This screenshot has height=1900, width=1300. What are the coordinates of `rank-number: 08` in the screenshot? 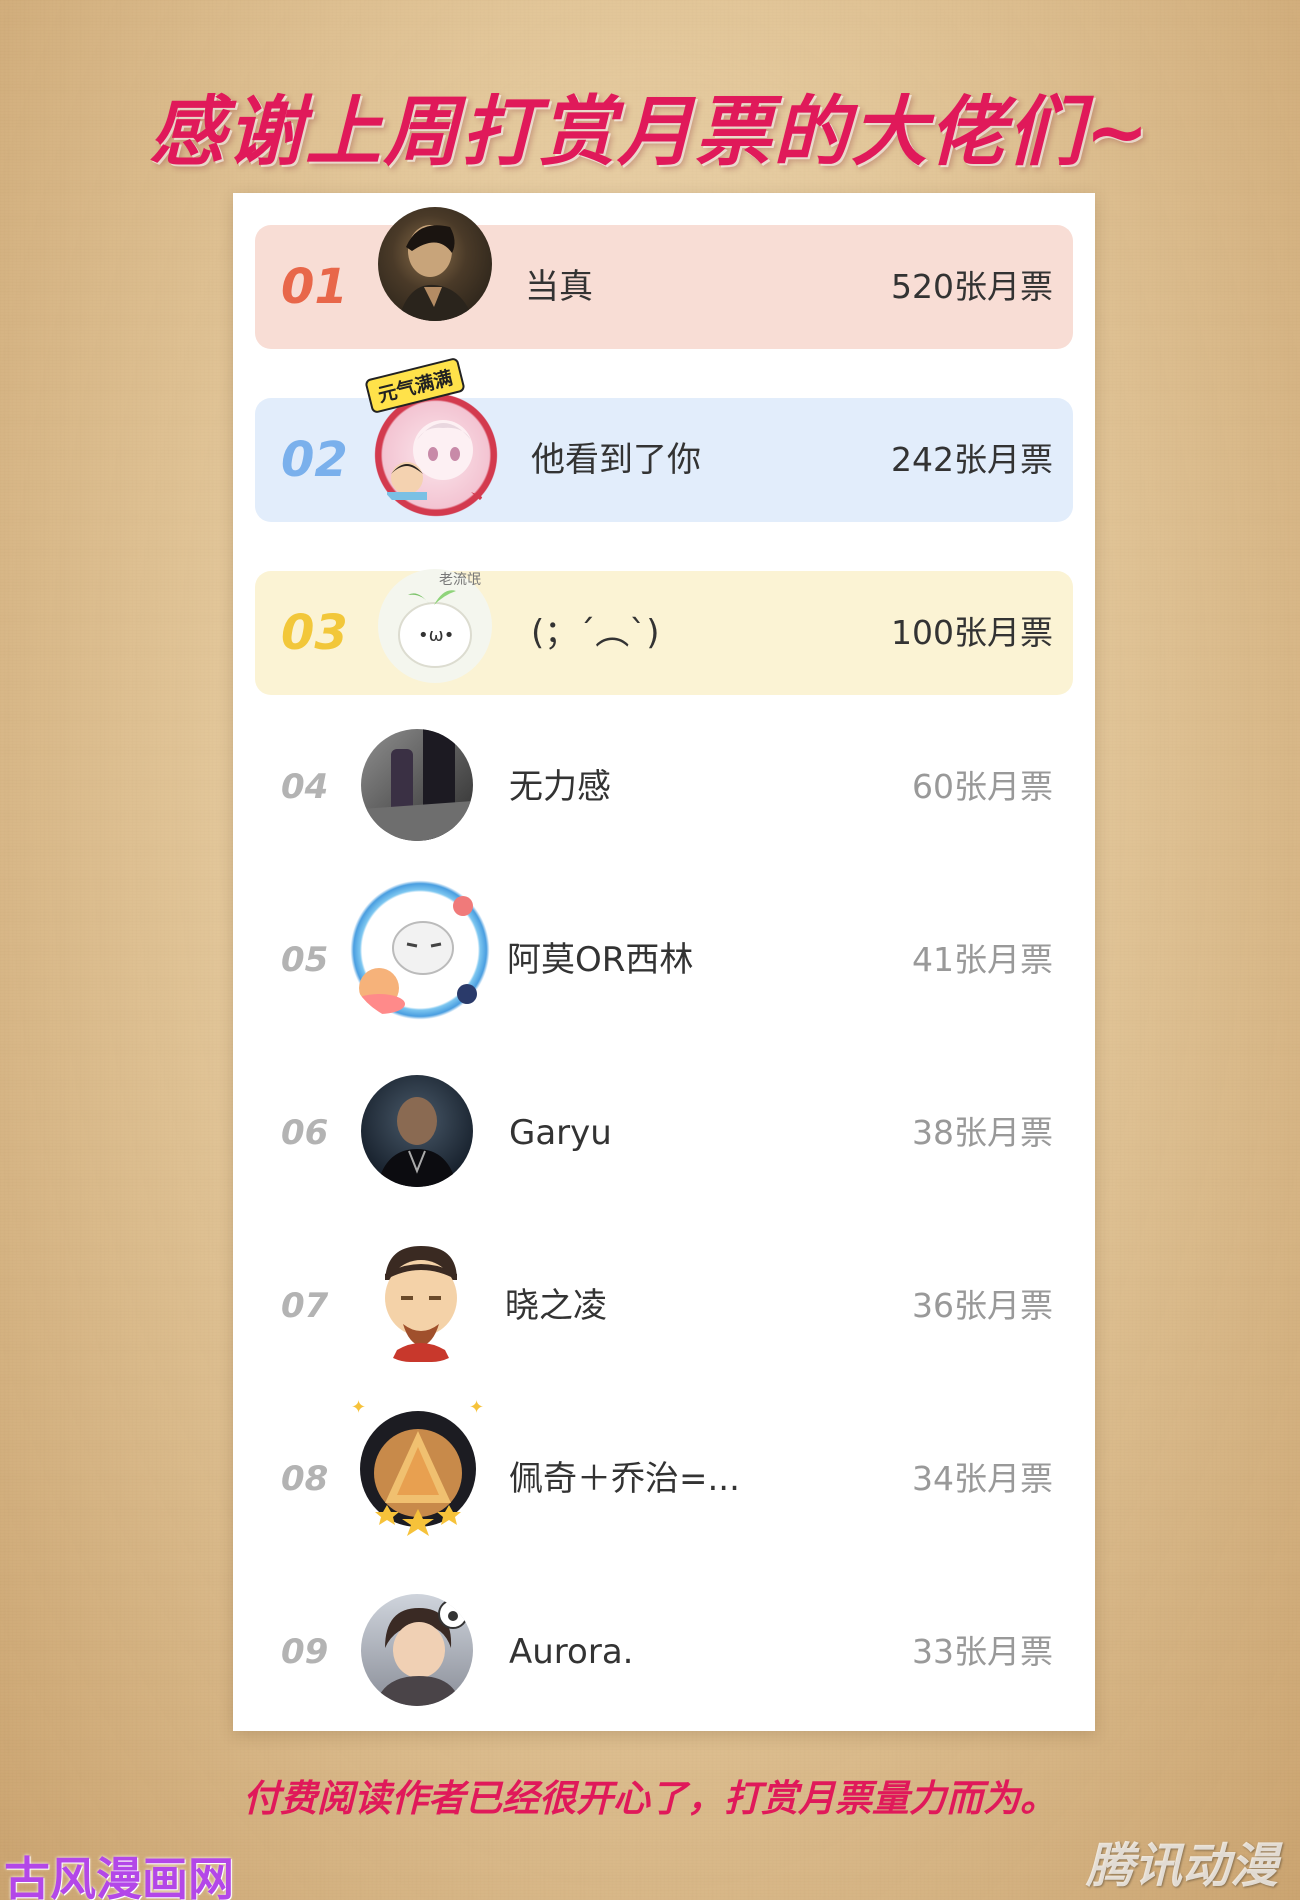 It's located at (305, 1479).